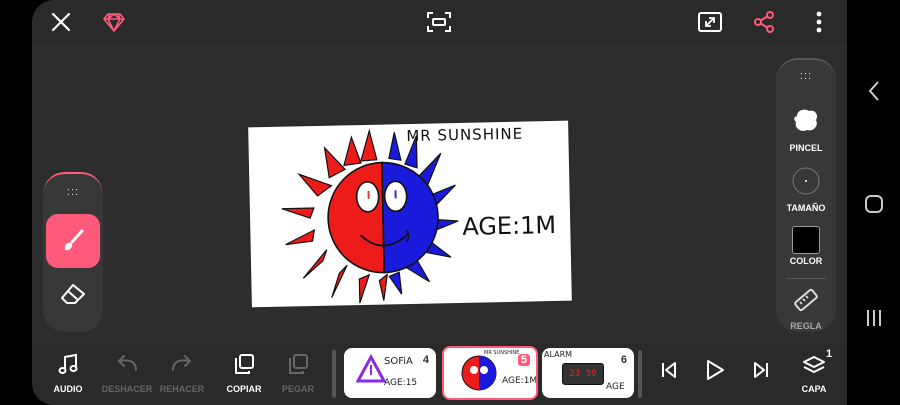 The image size is (900, 405). Describe the element at coordinates (814, 364) in the screenshot. I see `layers-icon` at that location.